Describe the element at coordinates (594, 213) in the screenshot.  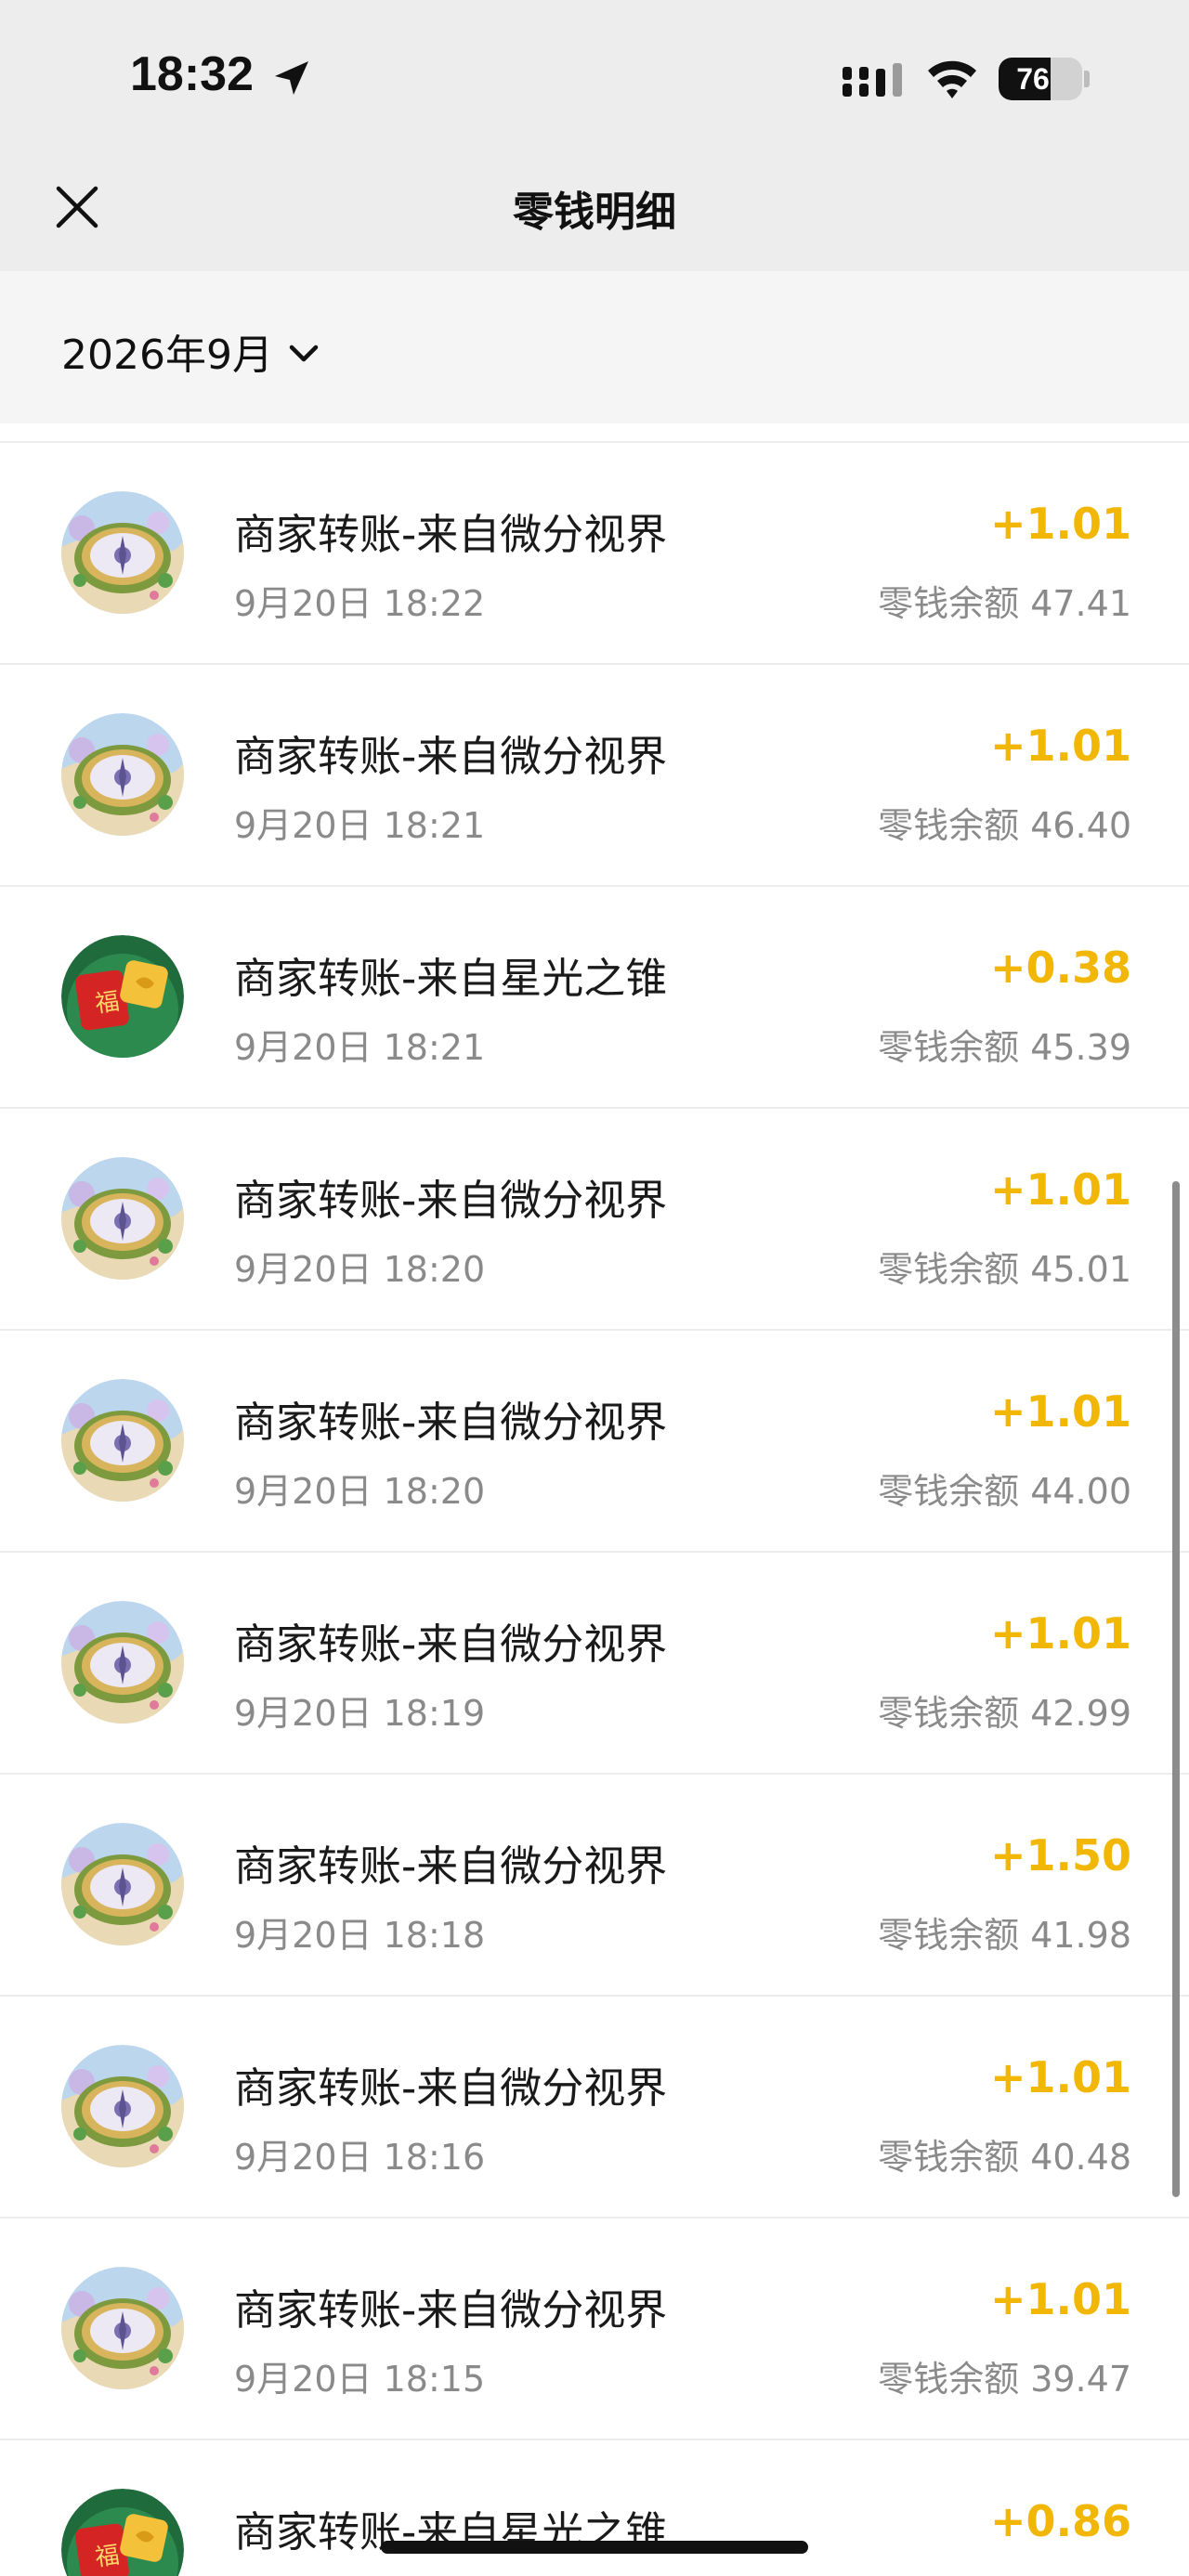
I see `page-title: 零钱明细` at that location.